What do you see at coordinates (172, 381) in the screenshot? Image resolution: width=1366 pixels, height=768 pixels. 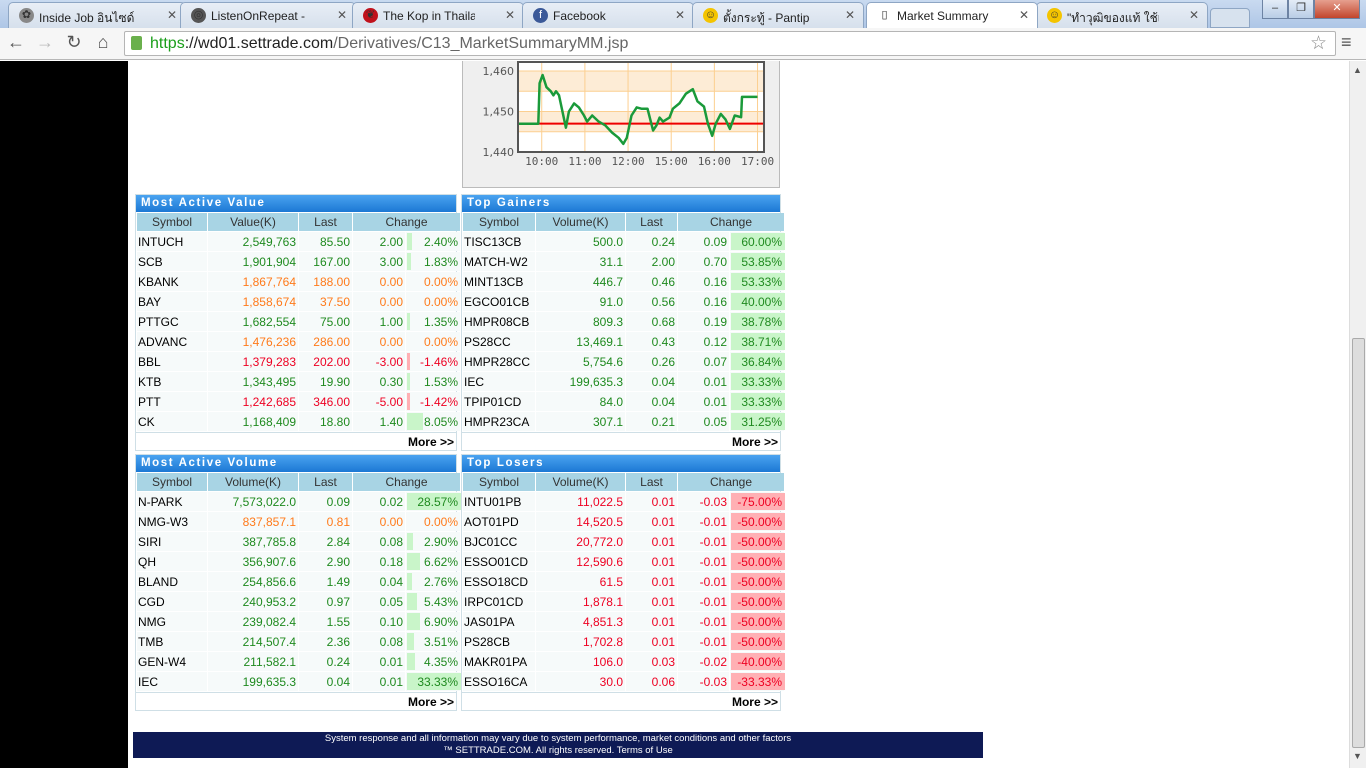 I see `symbol-link: KTB` at bounding box center [172, 381].